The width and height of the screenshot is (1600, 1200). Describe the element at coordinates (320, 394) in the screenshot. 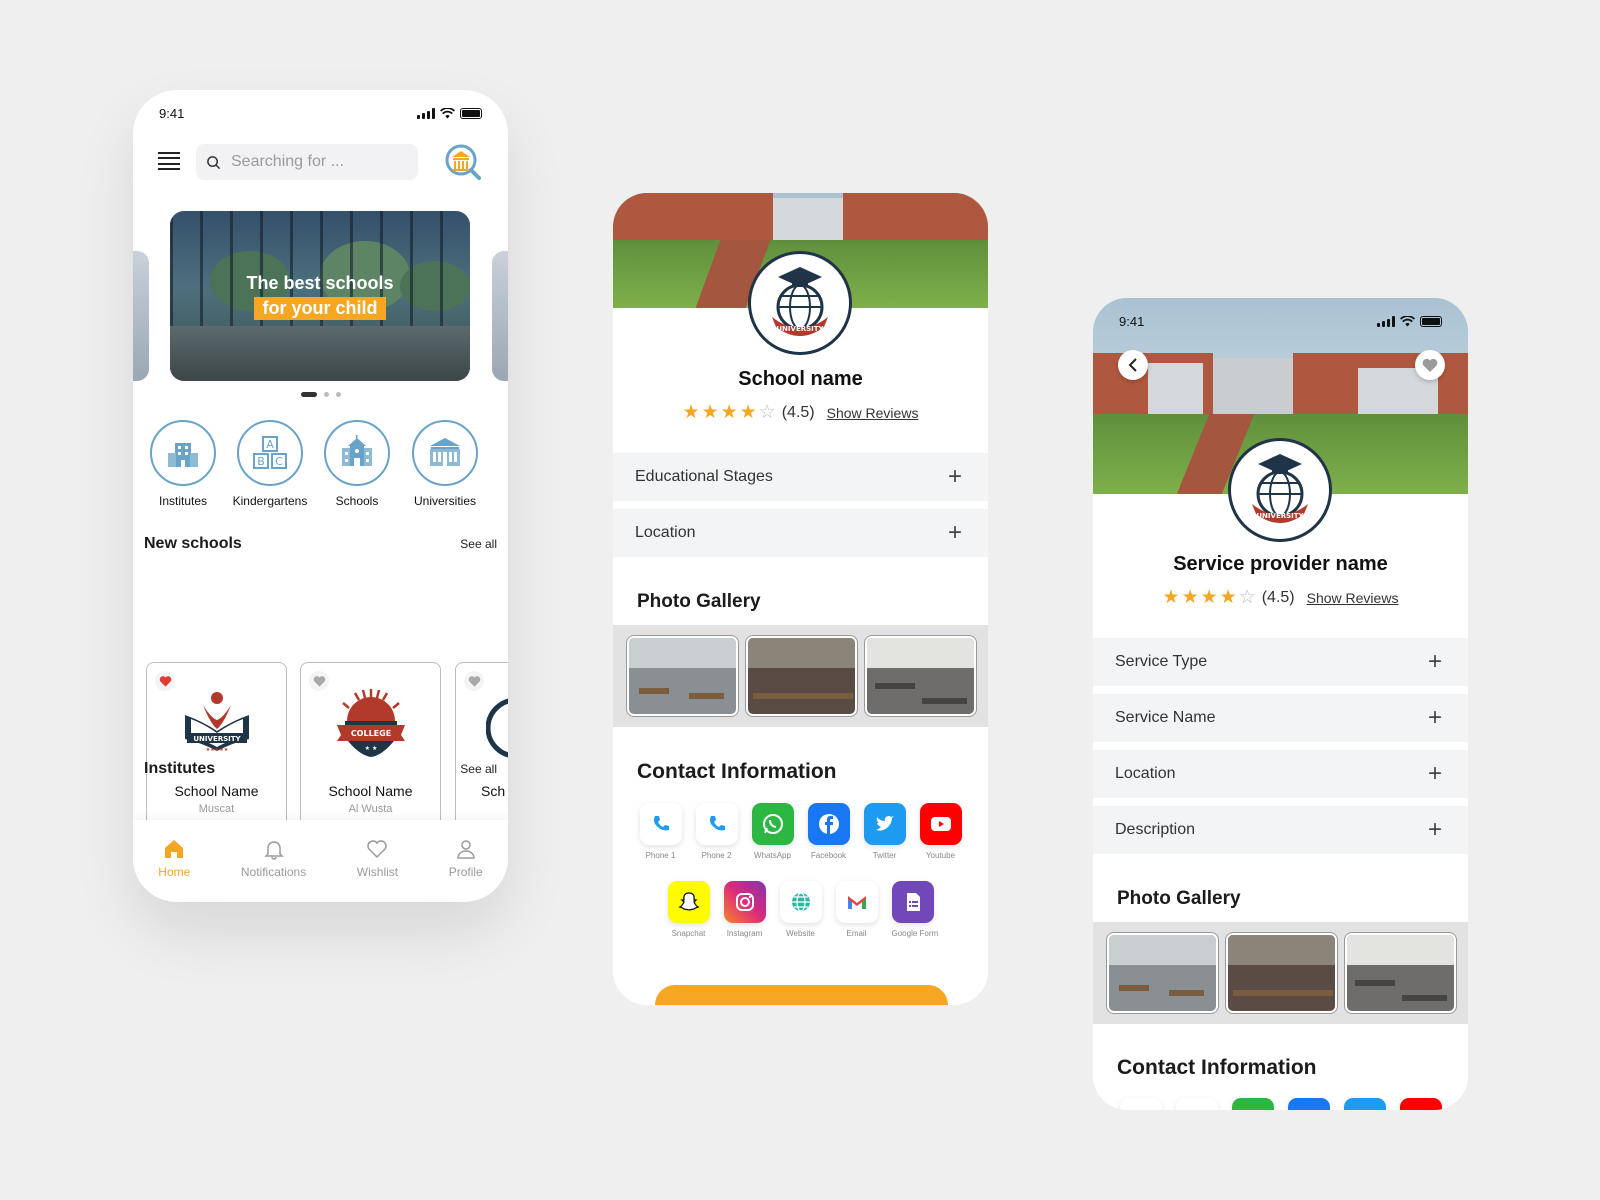

I see `carousel-indicator` at that location.